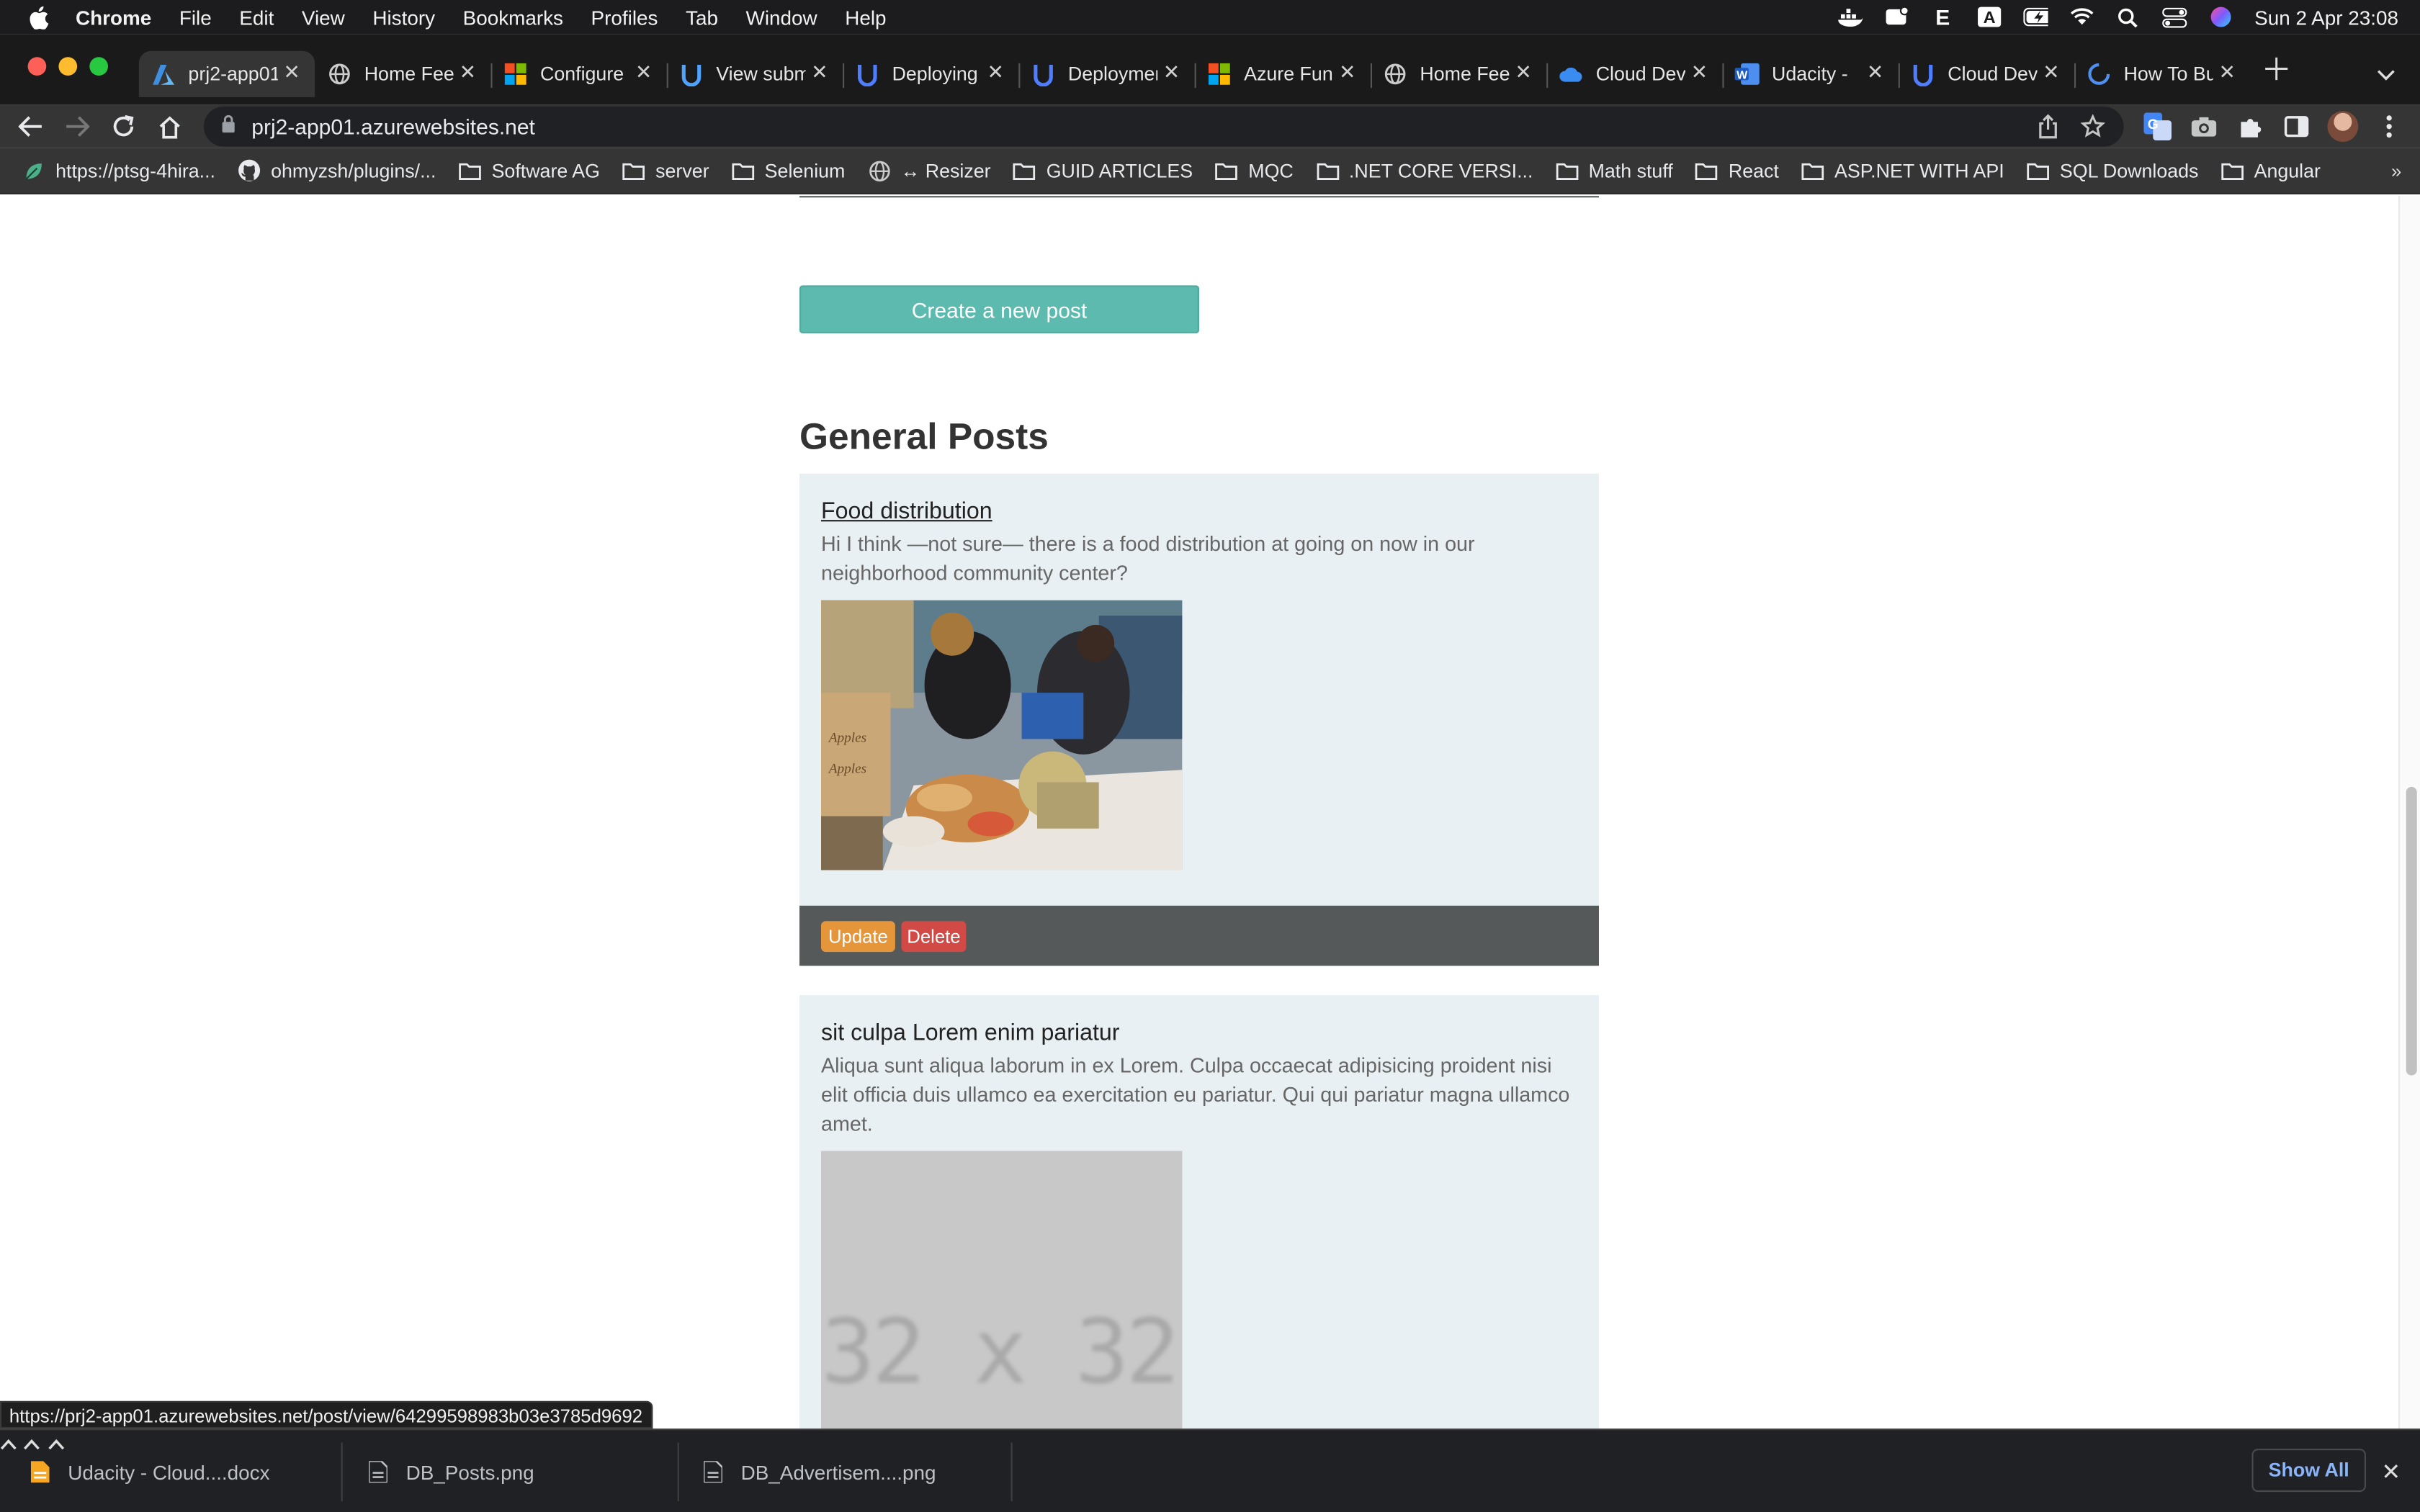  I want to click on tab-azure-functions: Azure Functions ✕, so click(1283, 74).